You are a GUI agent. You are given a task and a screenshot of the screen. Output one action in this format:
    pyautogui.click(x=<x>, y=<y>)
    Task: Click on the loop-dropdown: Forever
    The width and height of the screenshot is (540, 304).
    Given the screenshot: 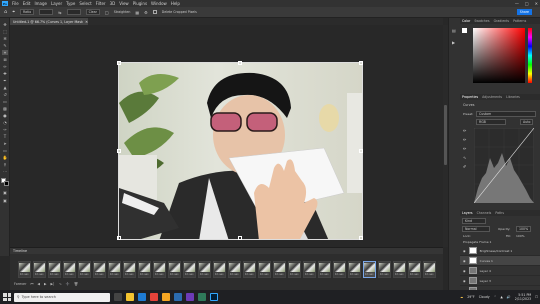 What is the action you would take?
    pyautogui.click(x=20, y=284)
    